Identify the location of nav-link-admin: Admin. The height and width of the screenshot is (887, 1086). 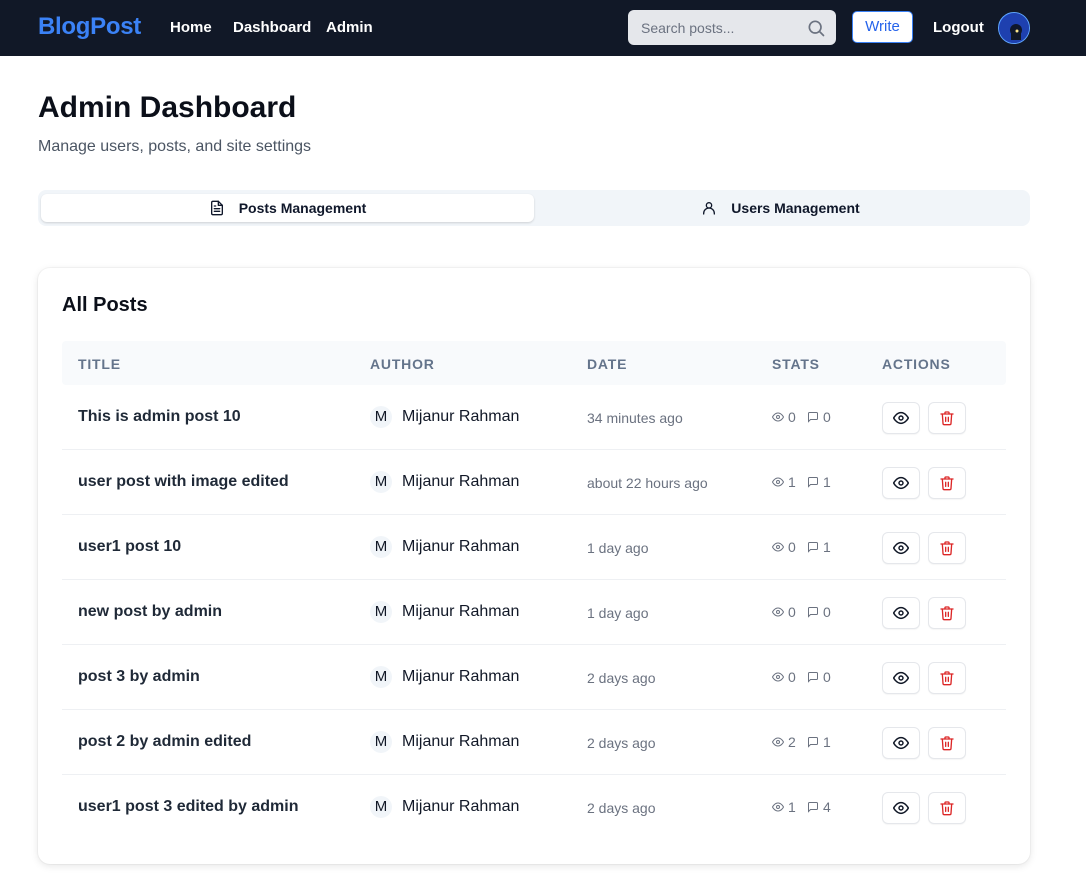
(349, 27).